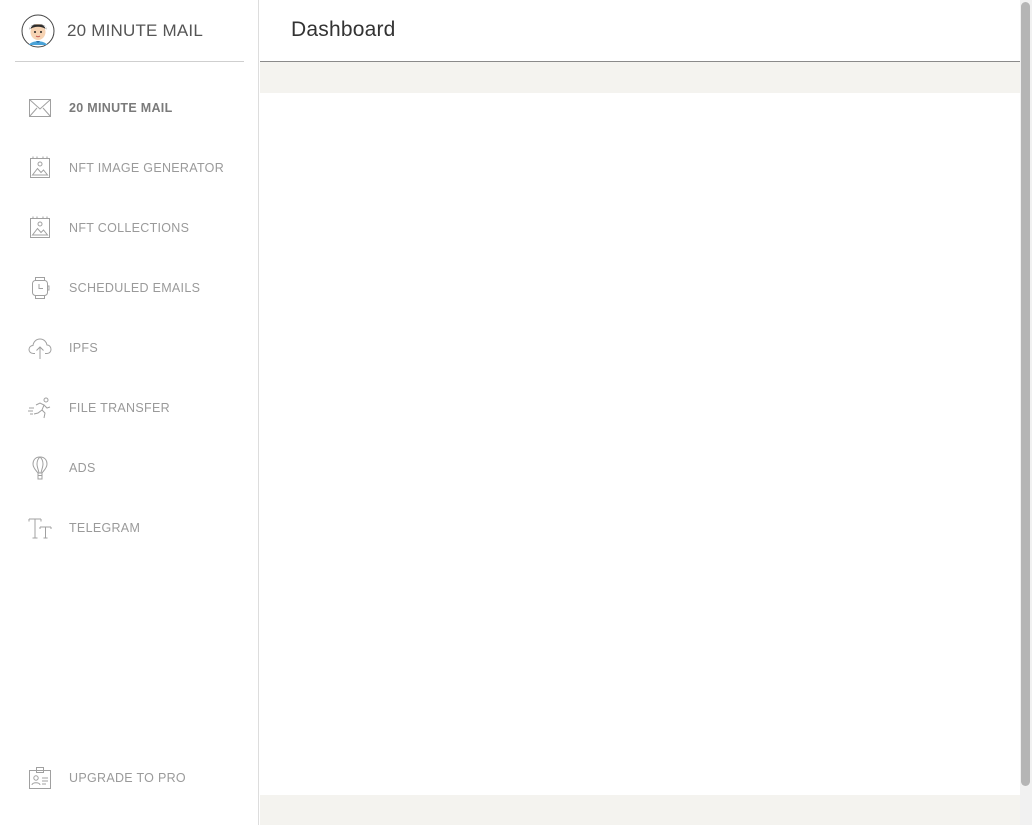 This screenshot has width=1032, height=825. I want to click on page-title: Dashboard, so click(343, 29).